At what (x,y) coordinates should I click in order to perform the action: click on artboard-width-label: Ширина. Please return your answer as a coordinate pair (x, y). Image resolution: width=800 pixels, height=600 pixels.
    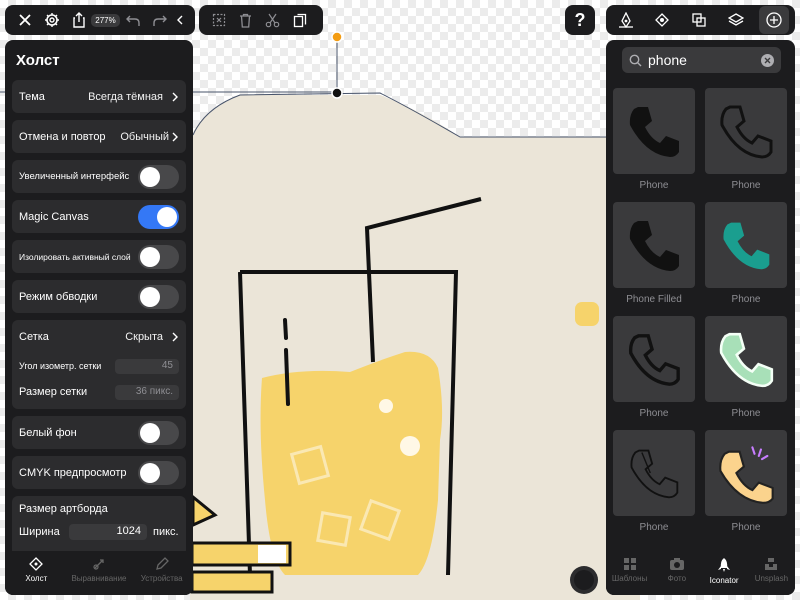
    Looking at the image, I should click on (39, 532).